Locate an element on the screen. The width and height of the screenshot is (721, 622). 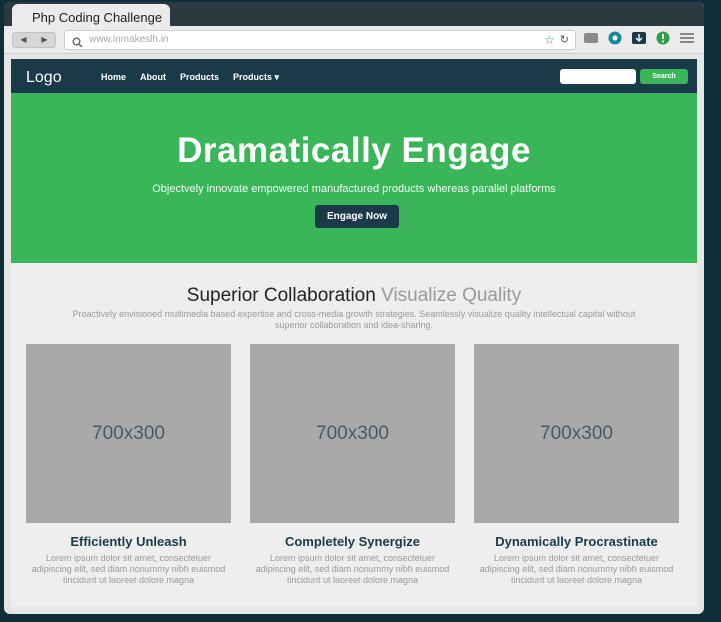
nav-link-products: Products is located at coordinates (199, 77).